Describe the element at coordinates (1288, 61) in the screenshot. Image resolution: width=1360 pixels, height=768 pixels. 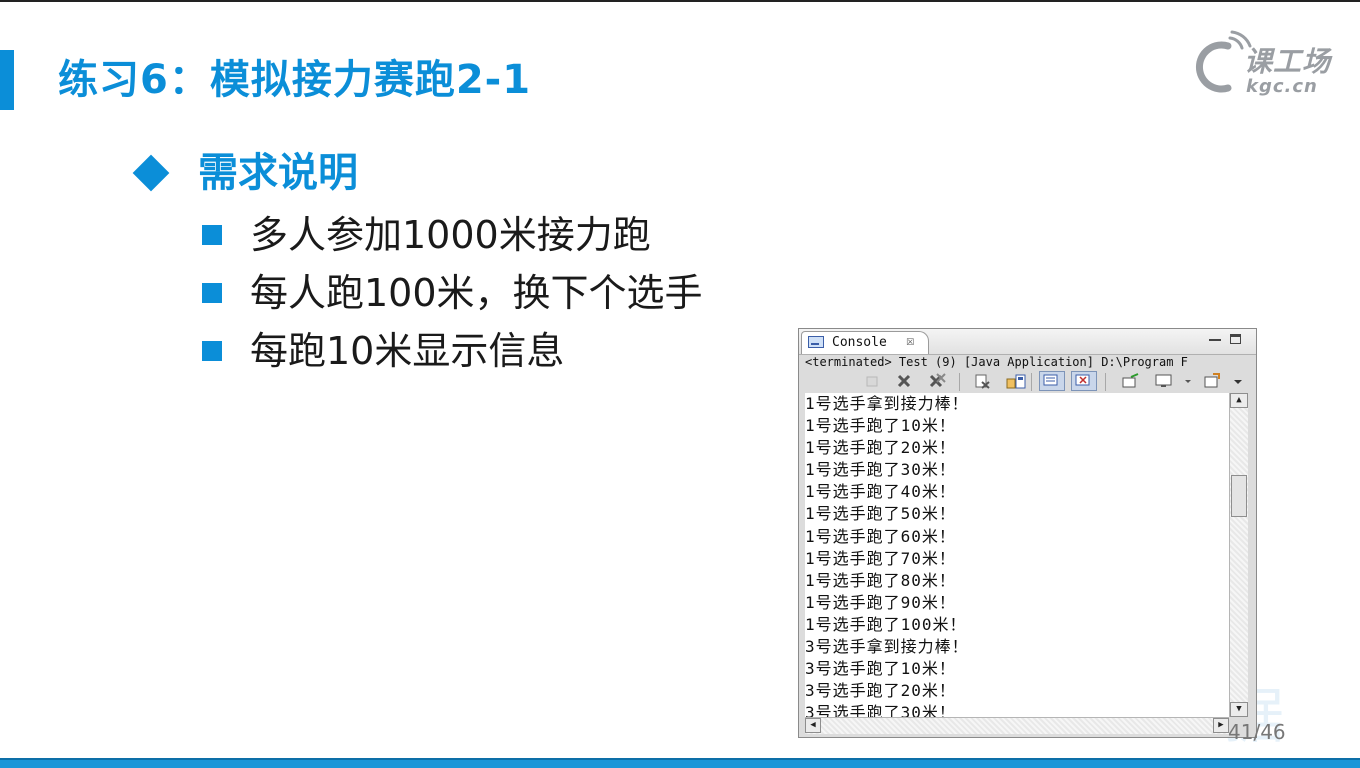
I see `logo-text: 课工场` at that location.